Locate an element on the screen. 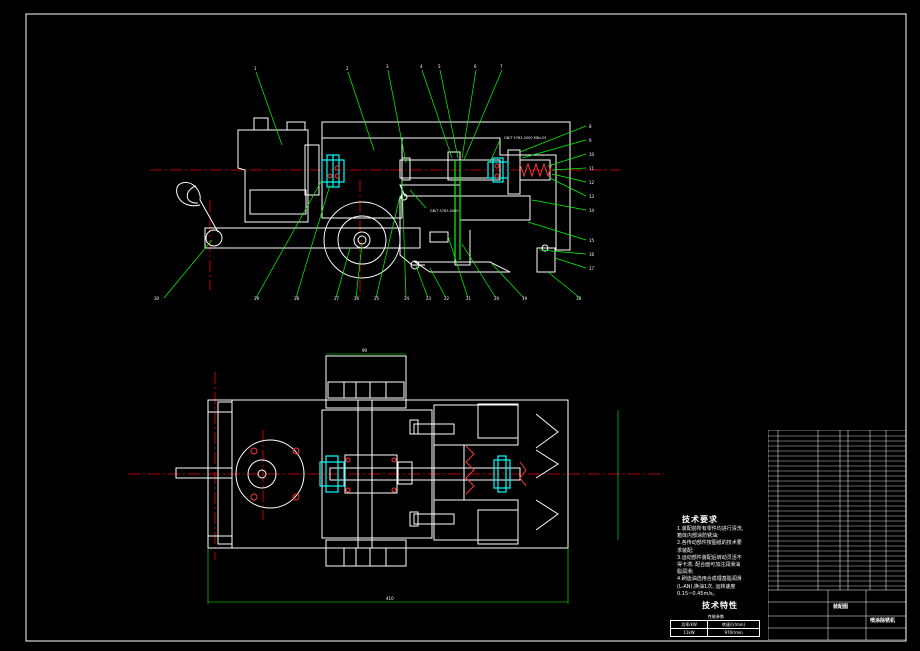  table-cell: 970r/min is located at coordinates (733, 632).